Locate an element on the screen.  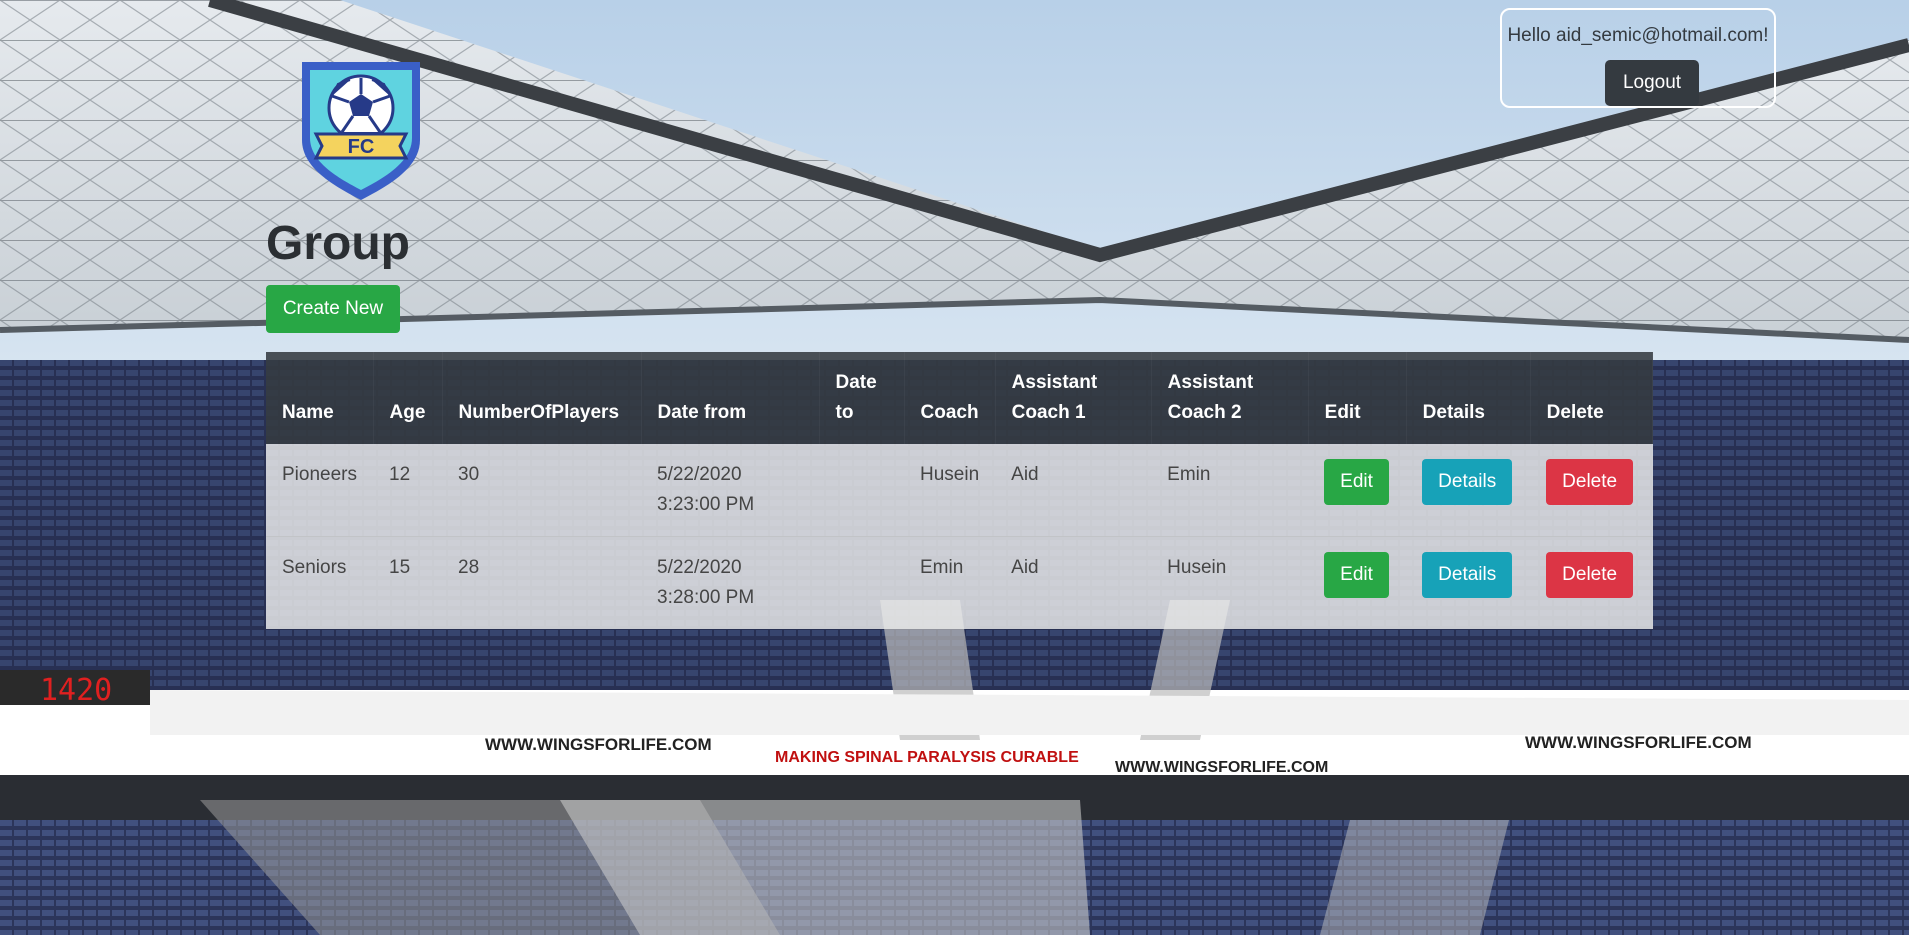
col-header-assistant-coach-2: Assistant Coach 2 is located at coordinates (1230, 398).